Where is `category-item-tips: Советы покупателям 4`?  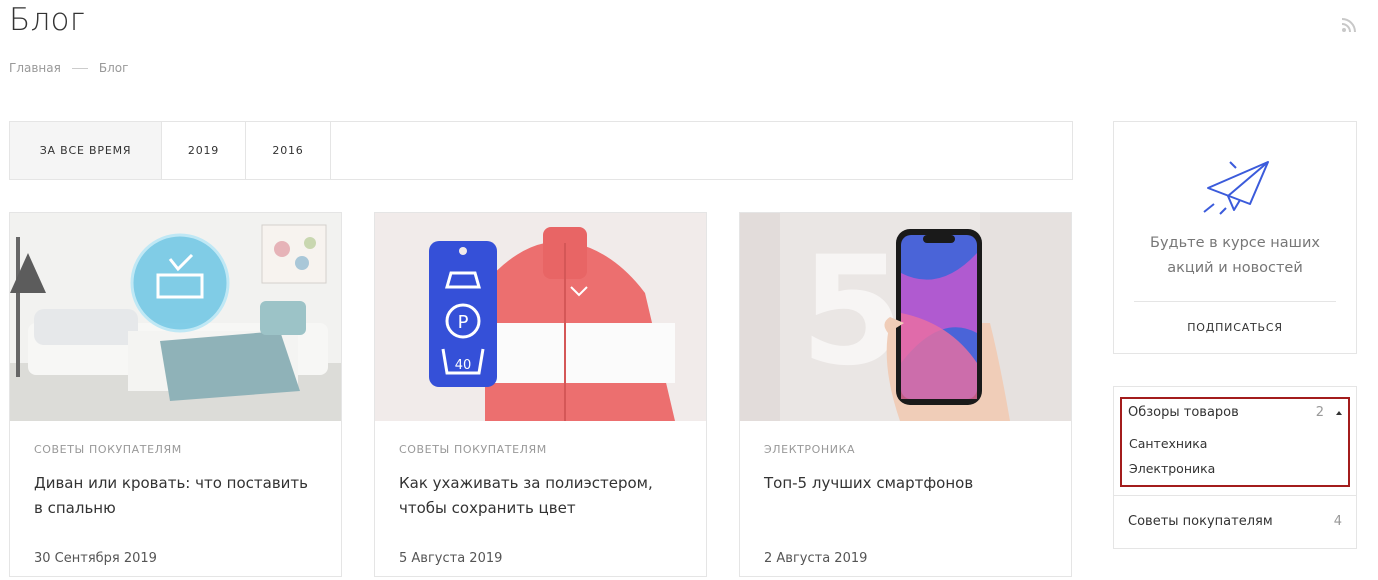 category-item-tips: Советы покупателям 4 is located at coordinates (1235, 521).